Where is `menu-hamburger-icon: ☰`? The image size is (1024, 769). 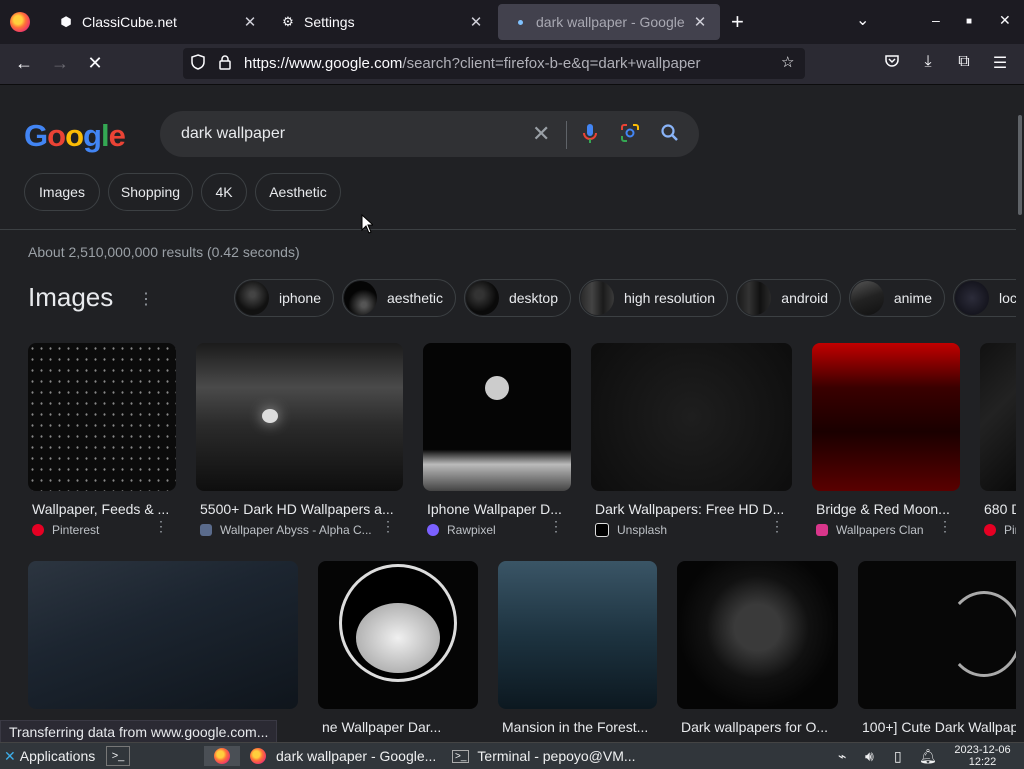 menu-hamburger-icon: ☰ is located at coordinates (1000, 63).